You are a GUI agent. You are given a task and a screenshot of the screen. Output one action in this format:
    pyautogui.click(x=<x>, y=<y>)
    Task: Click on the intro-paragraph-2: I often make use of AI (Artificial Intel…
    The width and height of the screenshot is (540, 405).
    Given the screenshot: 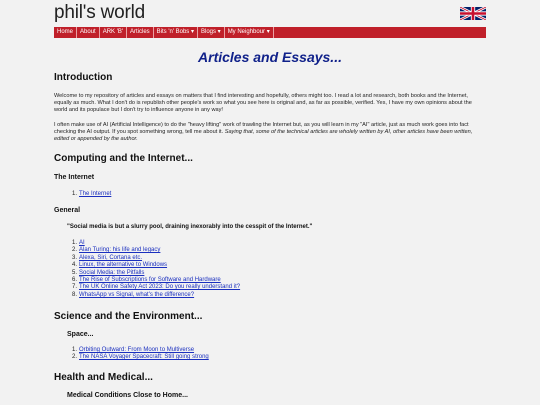 What is the action you would take?
    pyautogui.click(x=270, y=132)
    